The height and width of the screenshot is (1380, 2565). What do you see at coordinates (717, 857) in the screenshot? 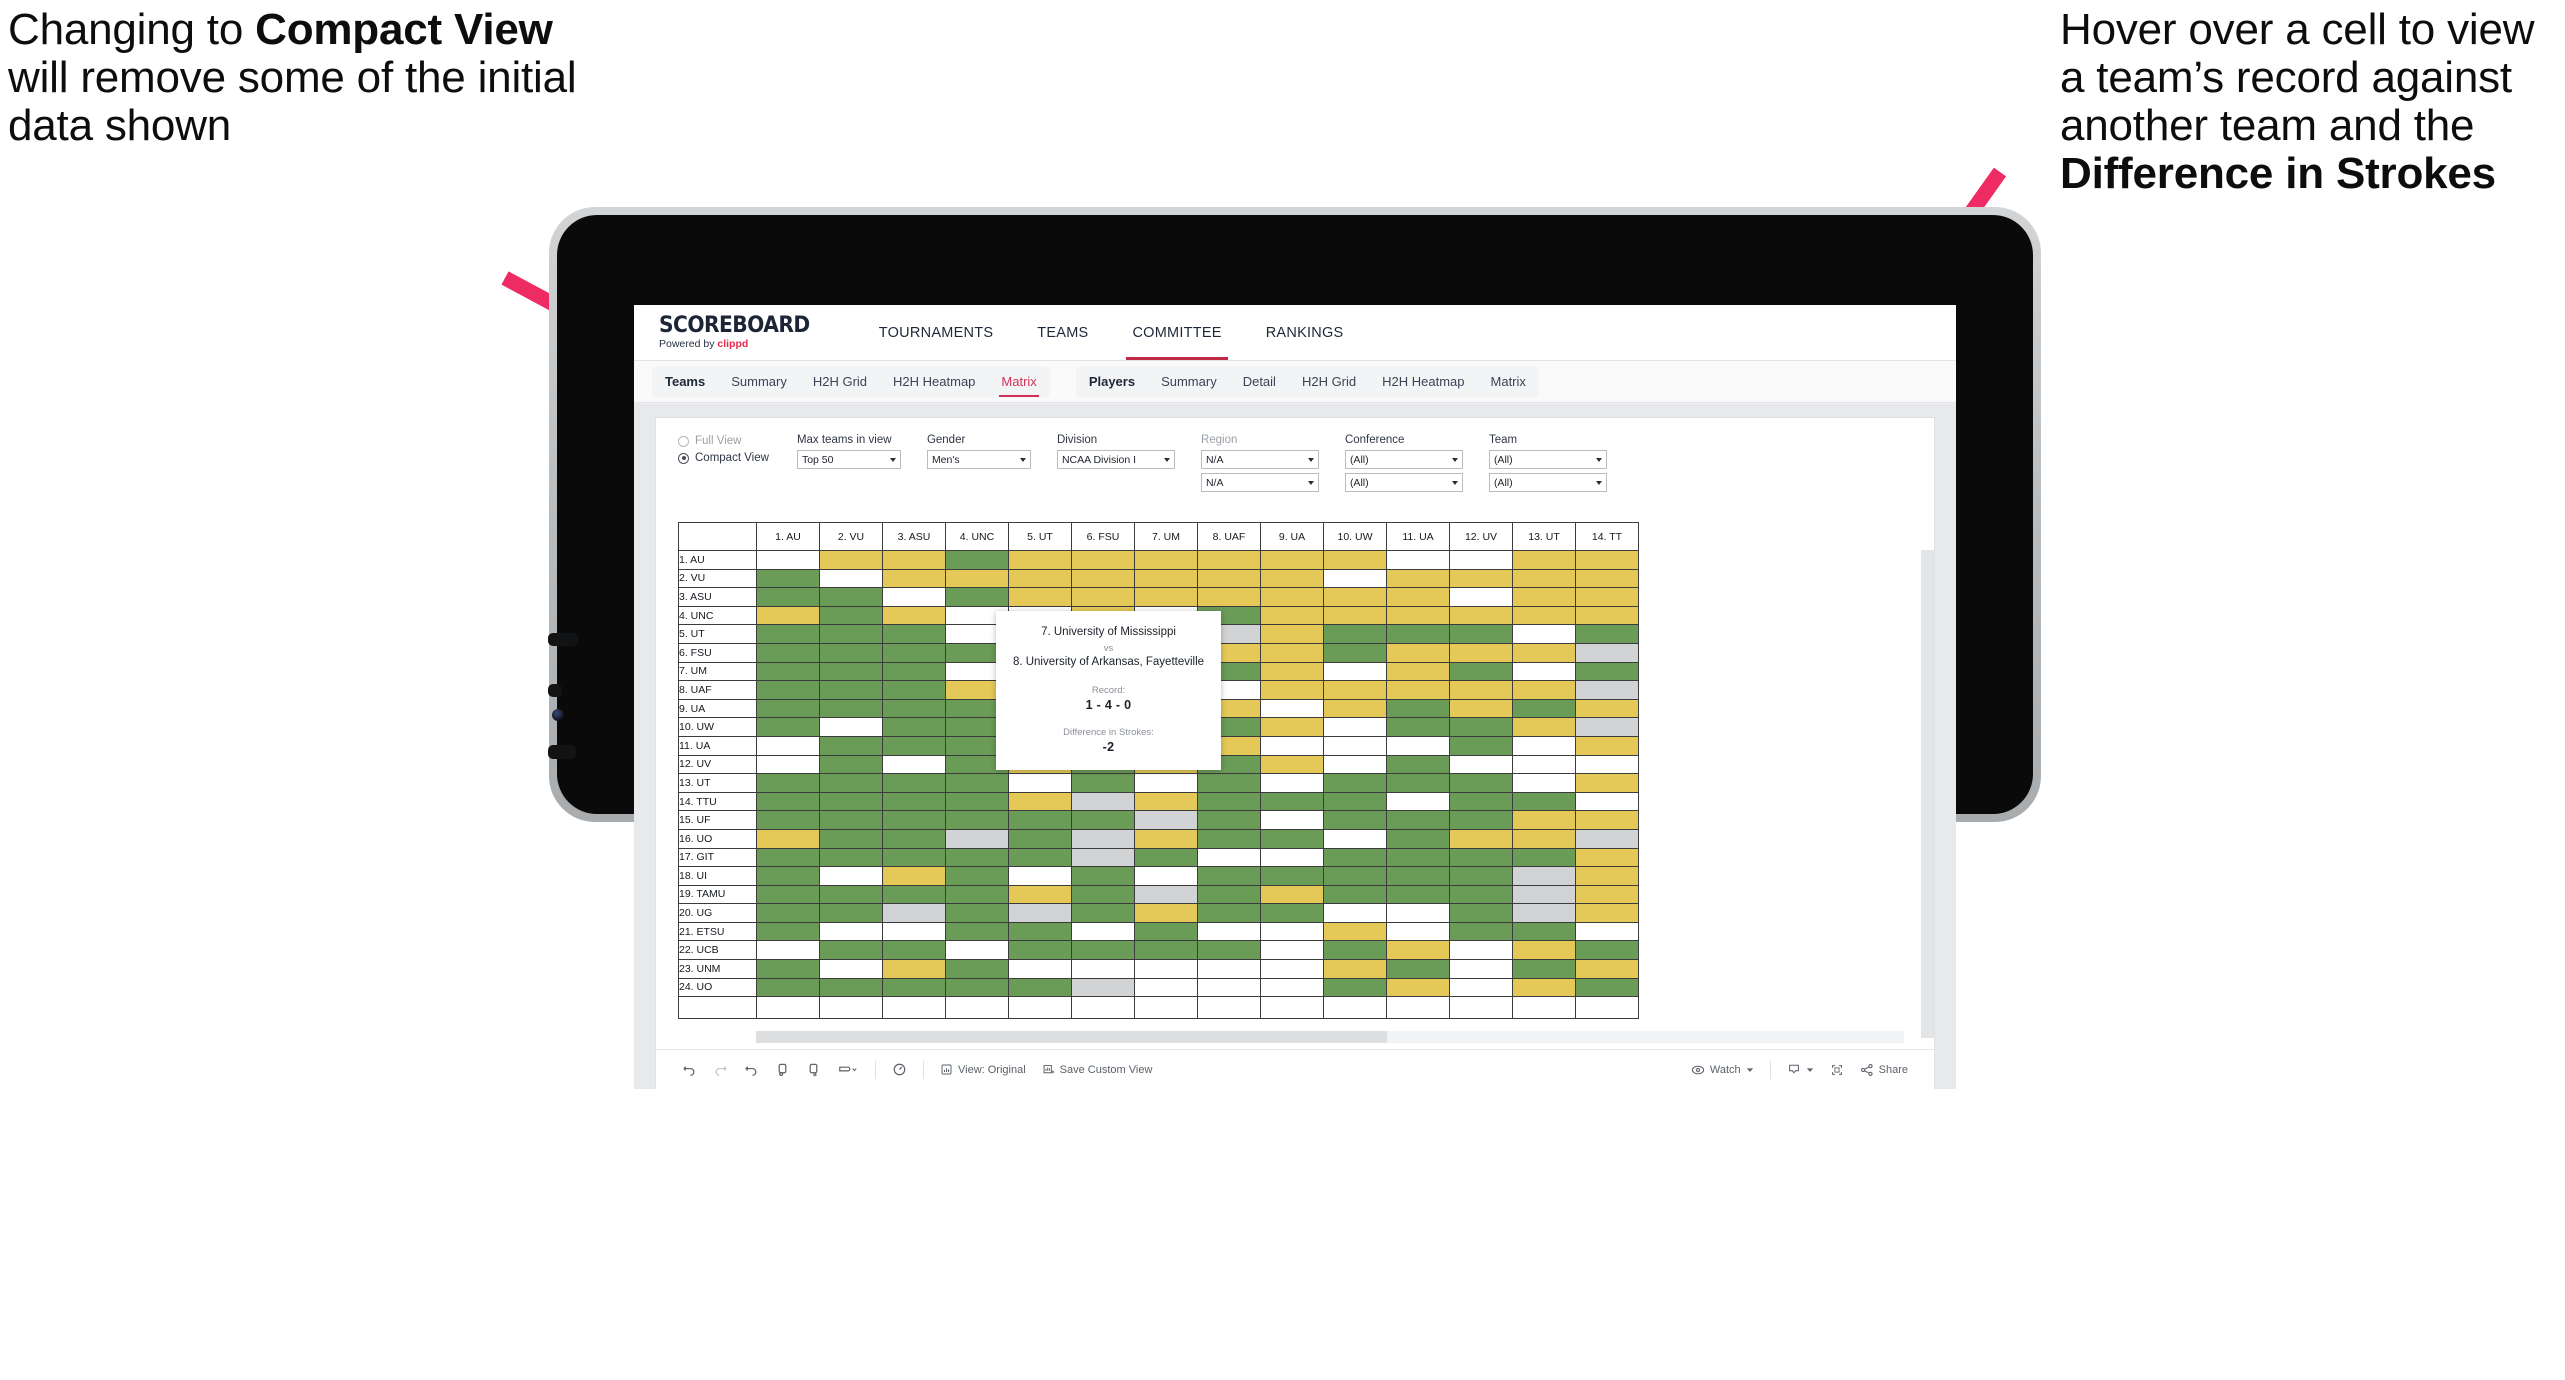
I see `matrix-row-header: 17. GIT` at bounding box center [717, 857].